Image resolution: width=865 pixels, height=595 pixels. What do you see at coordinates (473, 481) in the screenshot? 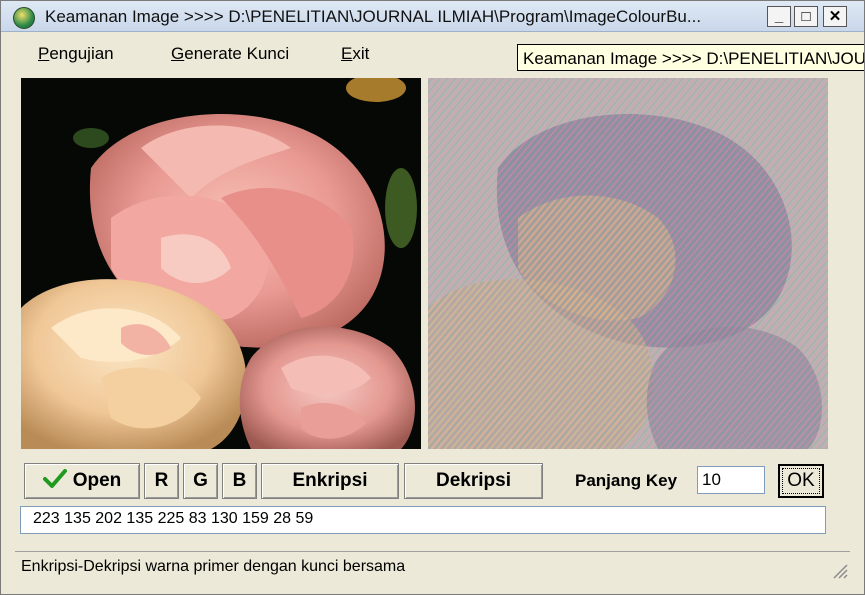
I see `dekripsi-button: Dekripsi` at bounding box center [473, 481].